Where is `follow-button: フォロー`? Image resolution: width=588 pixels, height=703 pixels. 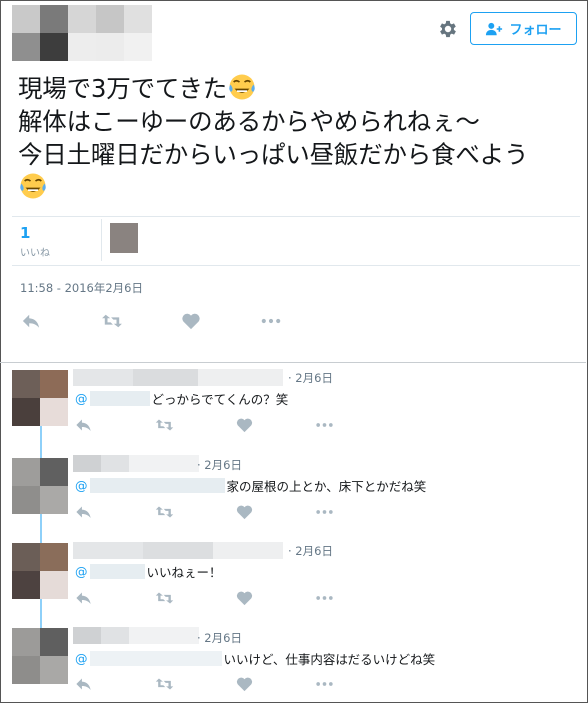
follow-button: フォロー is located at coordinates (523, 28).